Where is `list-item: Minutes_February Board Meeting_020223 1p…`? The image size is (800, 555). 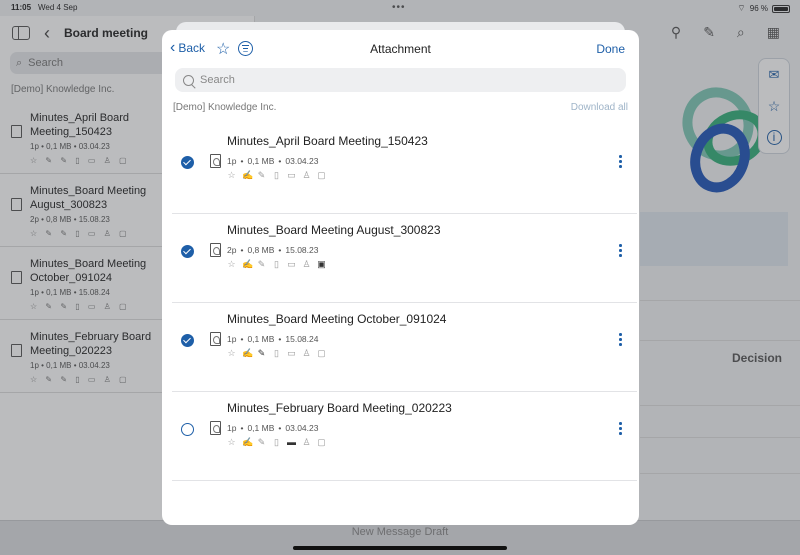 list-item: Minutes_February Board Meeting_020223 1p… is located at coordinates (404, 436).